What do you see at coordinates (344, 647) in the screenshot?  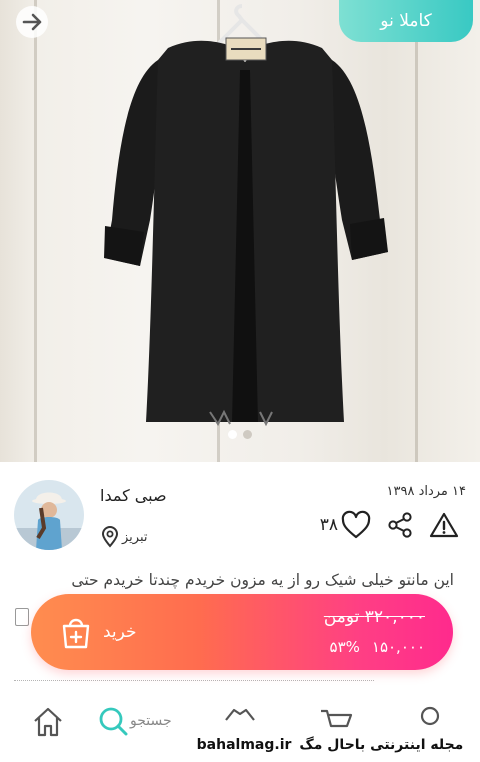 I see `discount-percent: ۵۳%` at bounding box center [344, 647].